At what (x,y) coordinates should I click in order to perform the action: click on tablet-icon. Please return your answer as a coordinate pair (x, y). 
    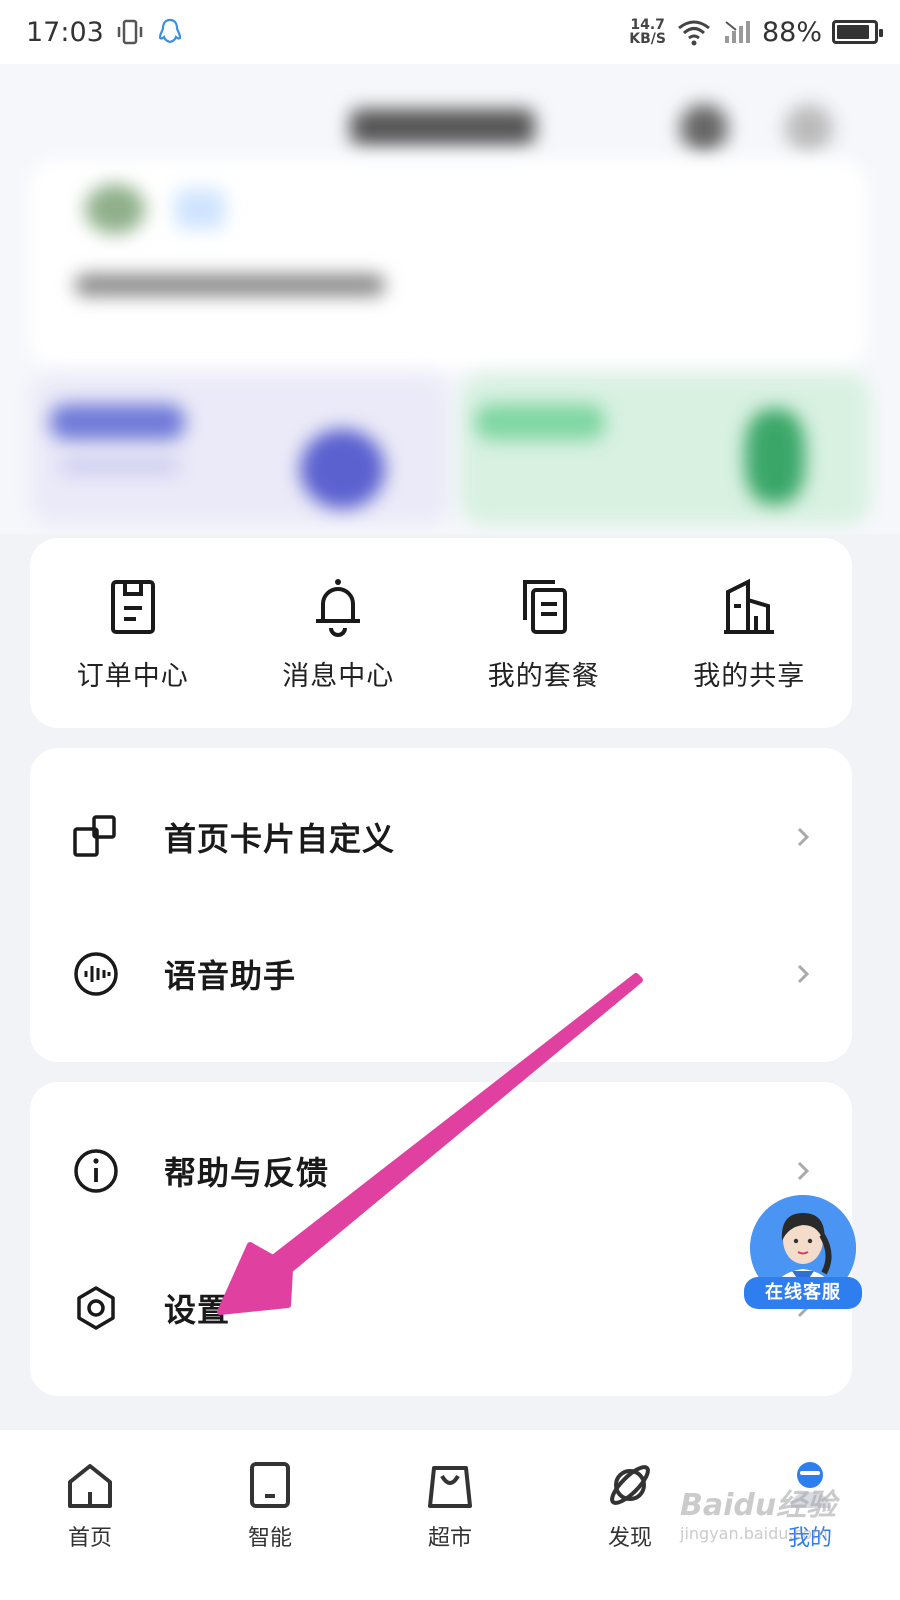
    Looking at the image, I should click on (270, 1485).